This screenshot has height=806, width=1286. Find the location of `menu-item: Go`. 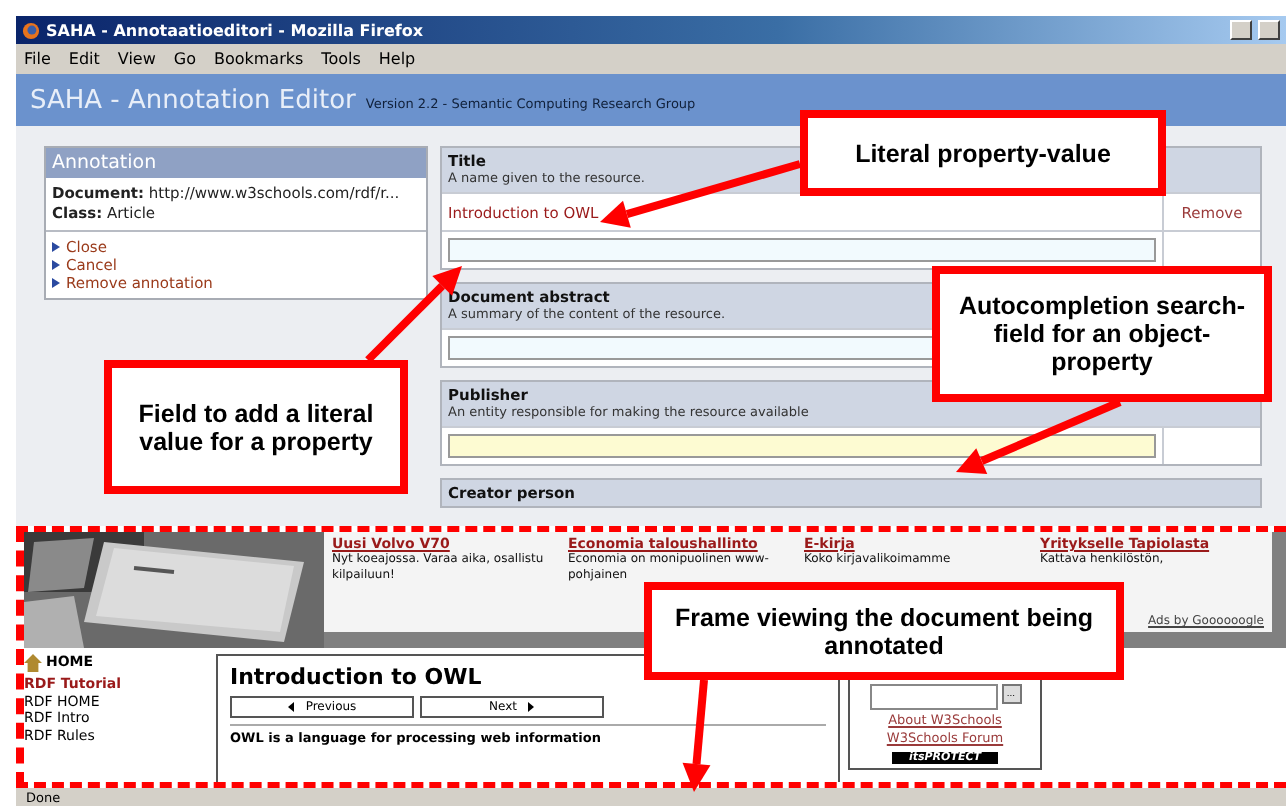

menu-item: Go is located at coordinates (184, 59).